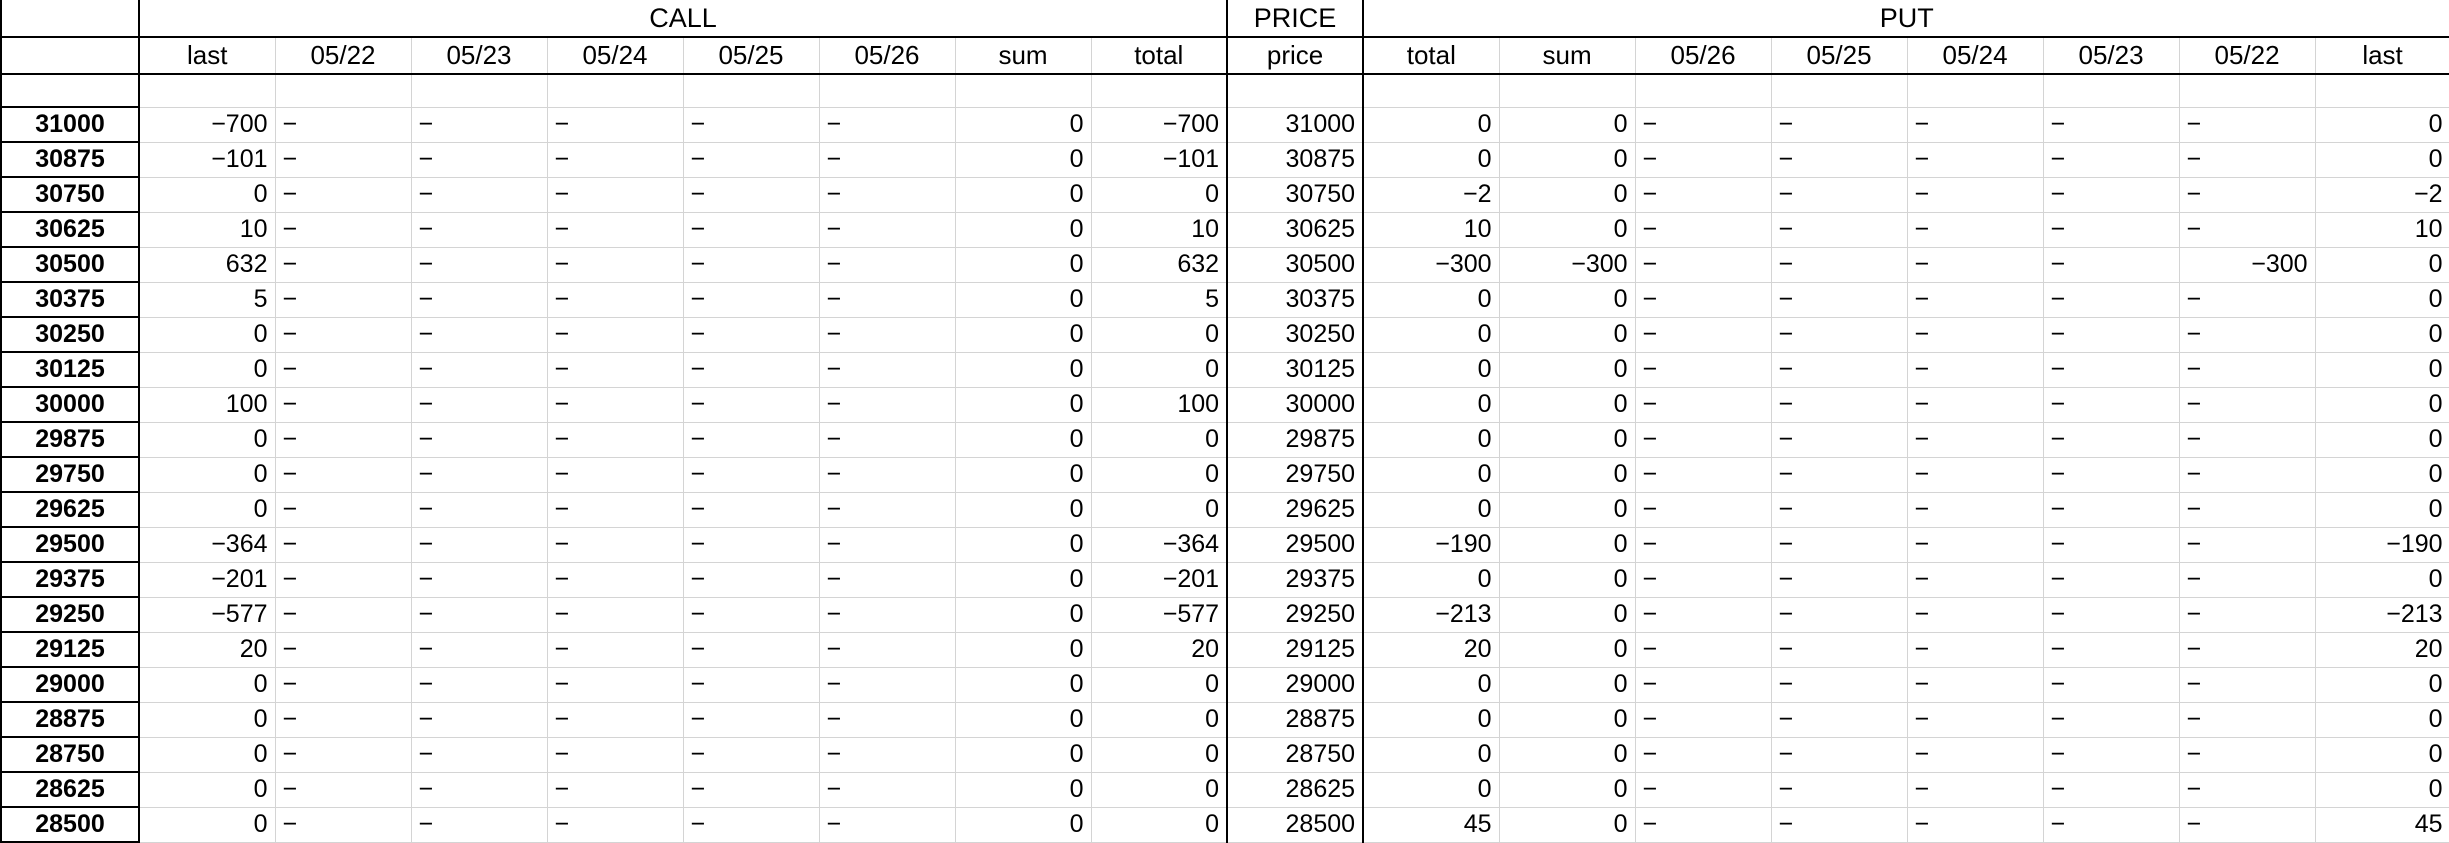 Image resolution: width=2449 pixels, height=843 pixels. Describe the element at coordinates (1296, 370) in the screenshot. I see `price-cell: 30125` at that location.